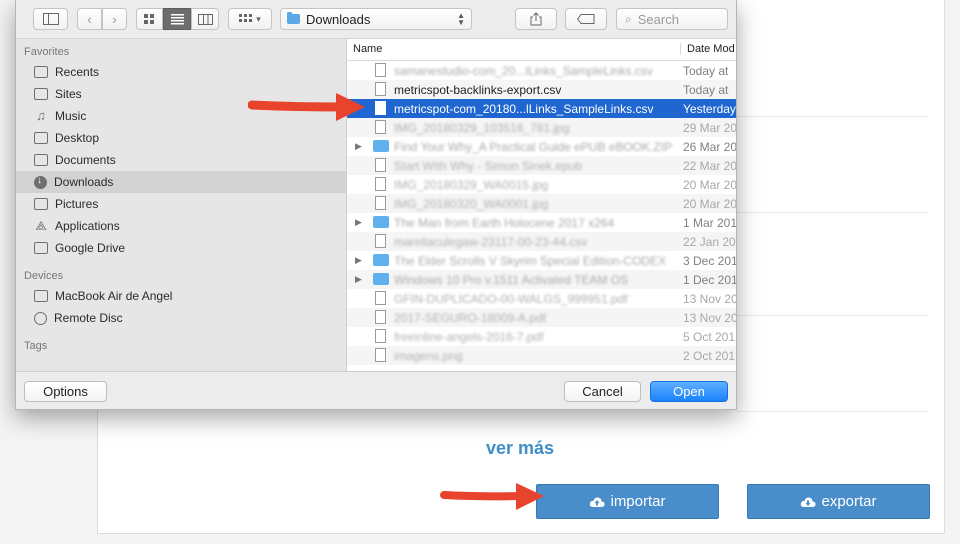 The image size is (960, 544). I want to click on forward-button: ›, so click(114, 19).